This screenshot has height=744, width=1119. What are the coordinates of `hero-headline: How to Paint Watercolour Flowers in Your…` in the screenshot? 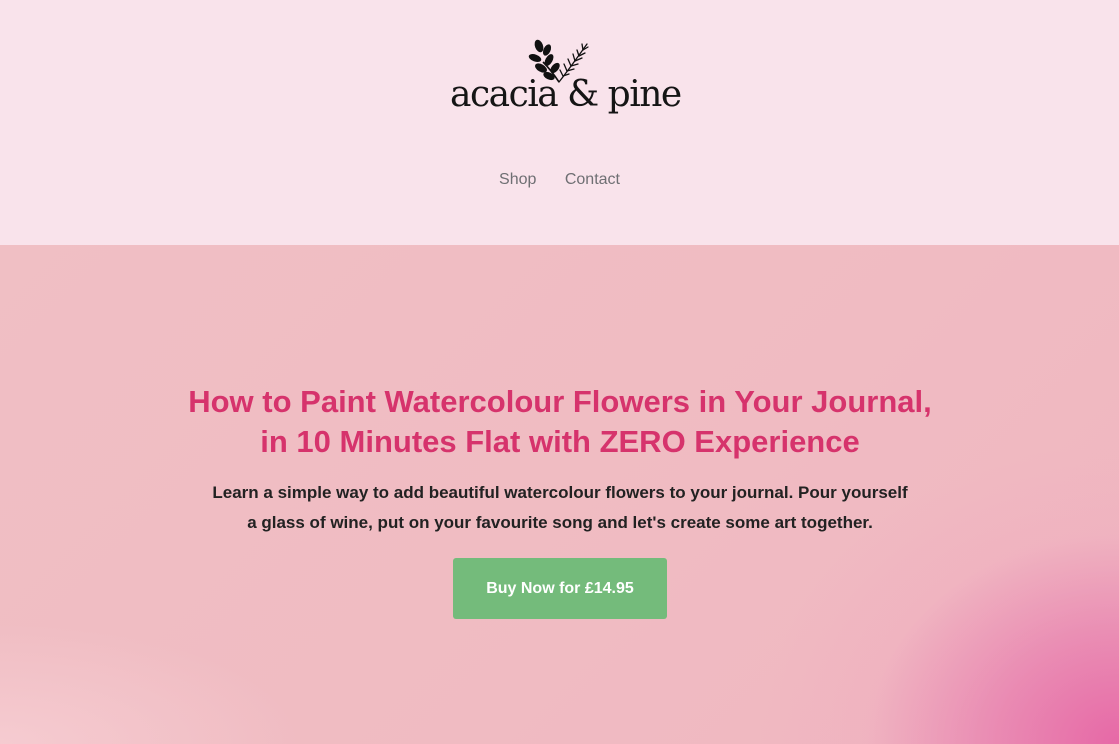 It's located at (560, 422).